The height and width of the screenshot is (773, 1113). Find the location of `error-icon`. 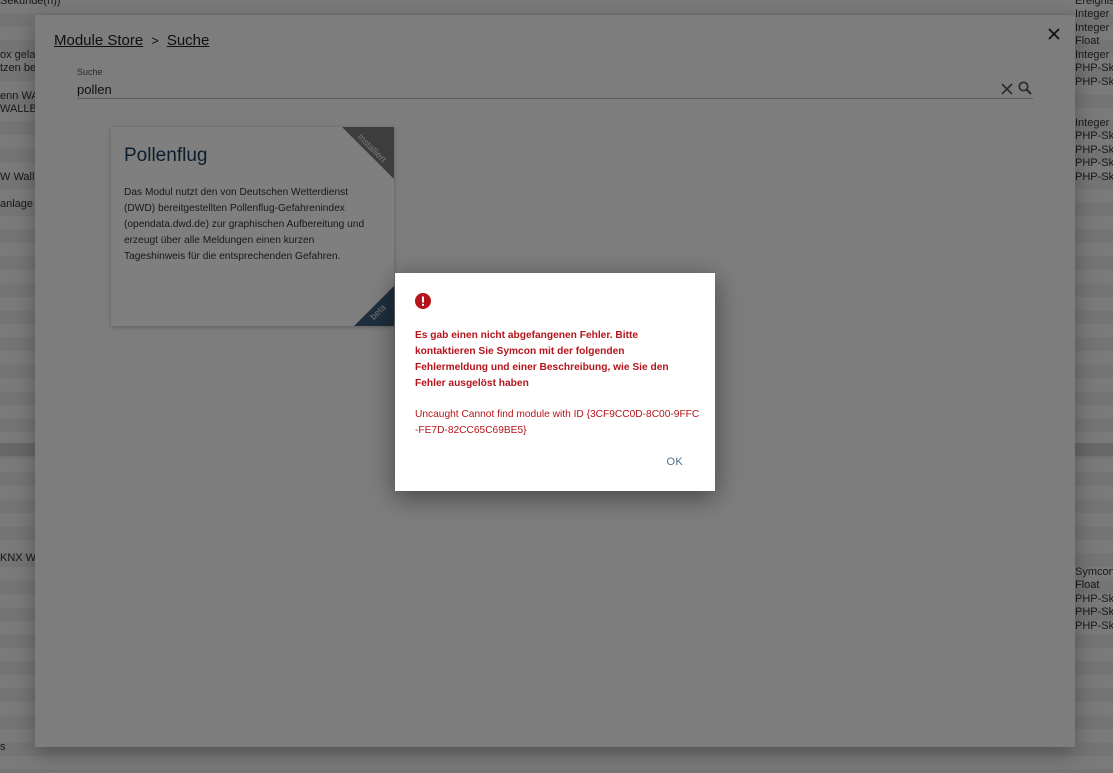

error-icon is located at coordinates (423, 301).